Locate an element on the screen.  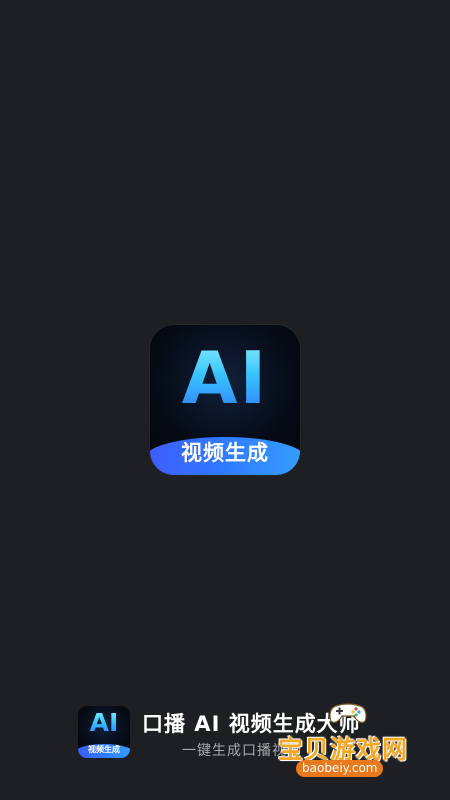
logo-ai-text: AI is located at coordinates (225, 378).